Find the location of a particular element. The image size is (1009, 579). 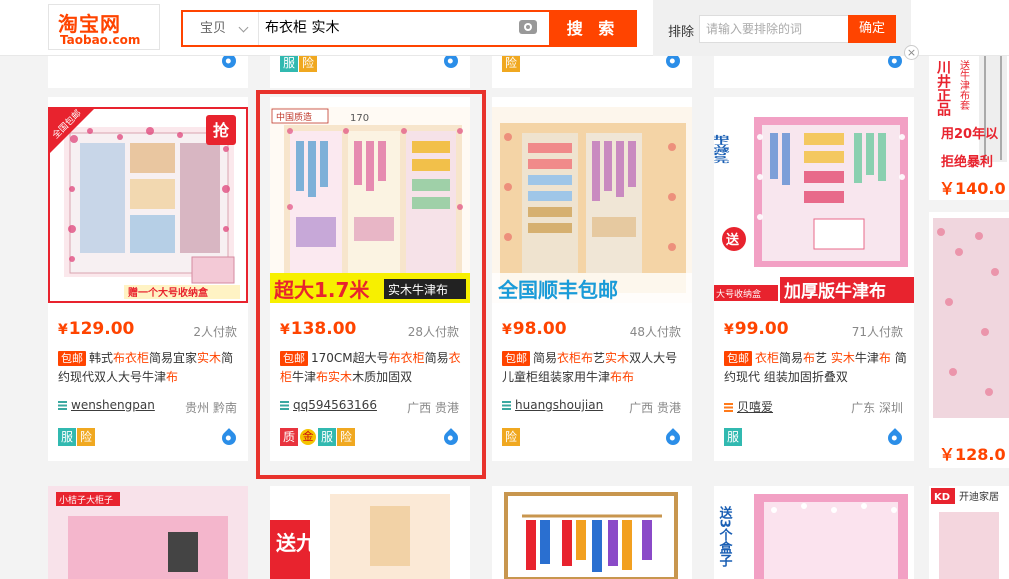

product-title: 包邮 韩式布衣柜简易宜家实木简约现代双人大号牛津布 is located at coordinates (150, 368).